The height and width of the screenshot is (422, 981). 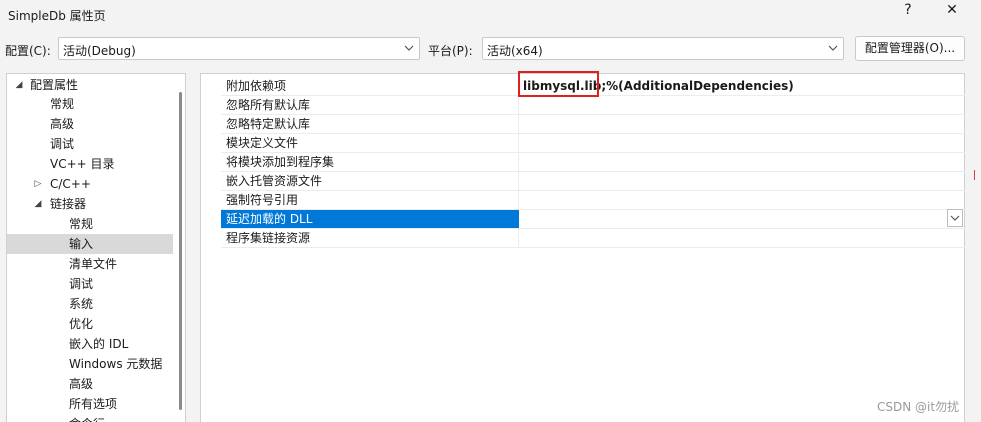 I want to click on tree-scrollbar, so click(x=180, y=251).